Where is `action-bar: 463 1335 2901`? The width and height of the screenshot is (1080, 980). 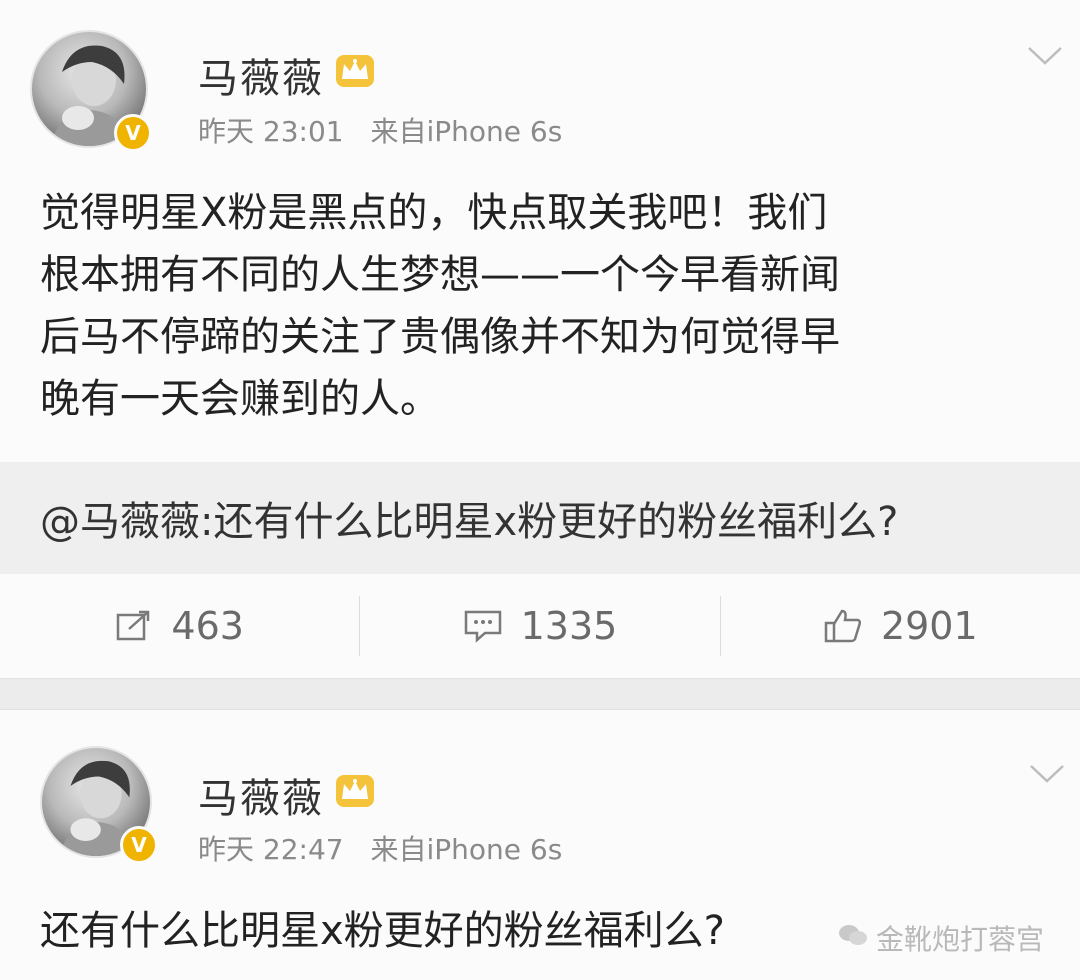 action-bar: 463 1335 2901 is located at coordinates (540, 626).